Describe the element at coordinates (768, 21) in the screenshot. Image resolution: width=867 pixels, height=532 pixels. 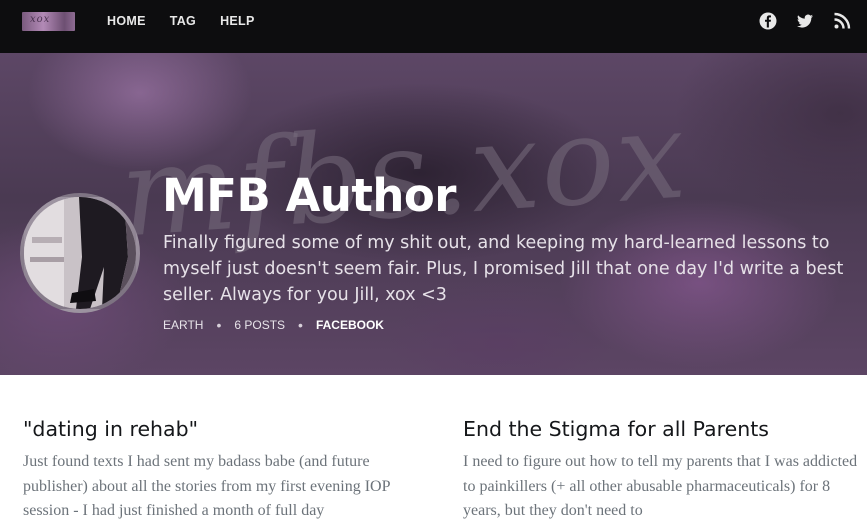
I see `facebook-icon` at that location.